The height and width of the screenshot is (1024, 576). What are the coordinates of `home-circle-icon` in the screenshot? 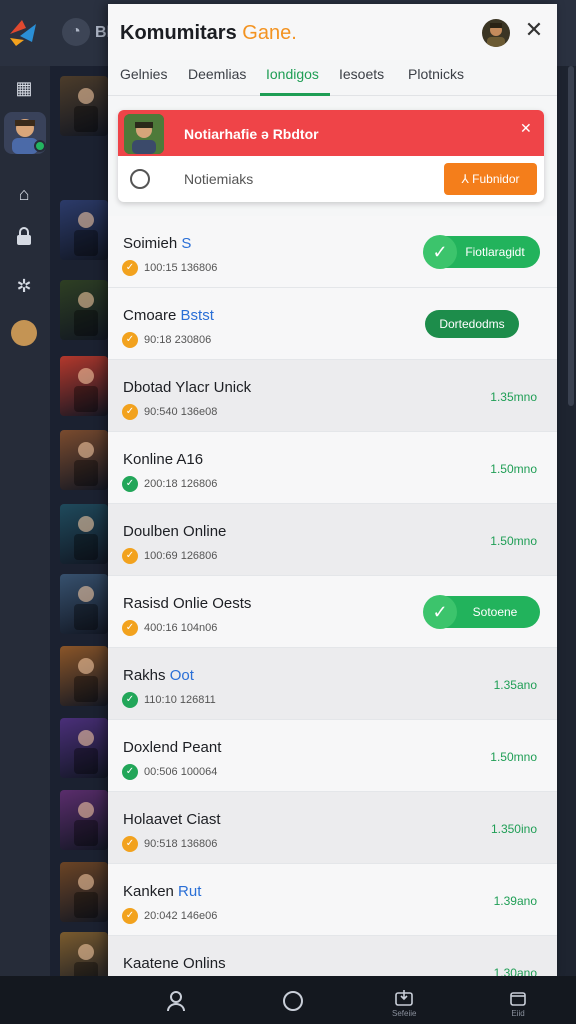 It's located at (293, 1003).